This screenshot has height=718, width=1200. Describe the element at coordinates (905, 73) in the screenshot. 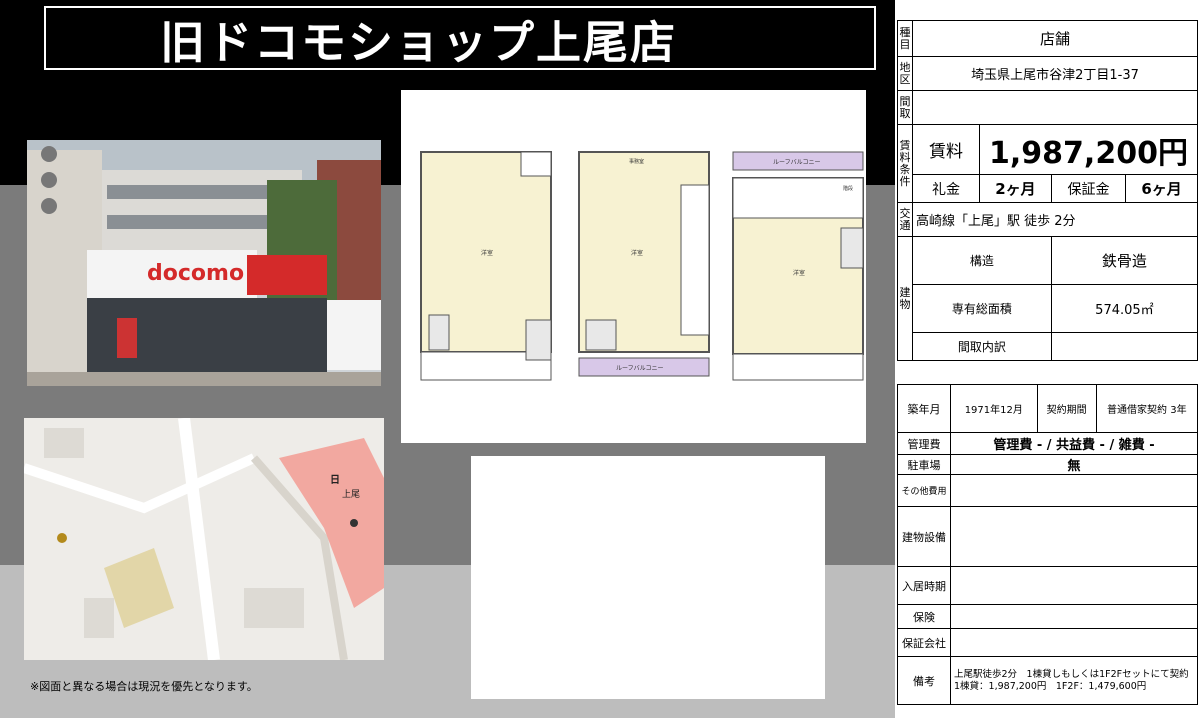

I see `district-label: 地区` at that location.